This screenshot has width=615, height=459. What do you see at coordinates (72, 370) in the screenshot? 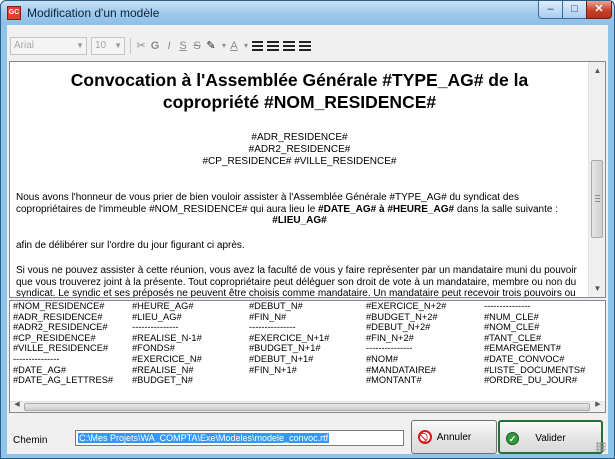
I see `merge-field-item: #DATE_AG#` at bounding box center [72, 370].